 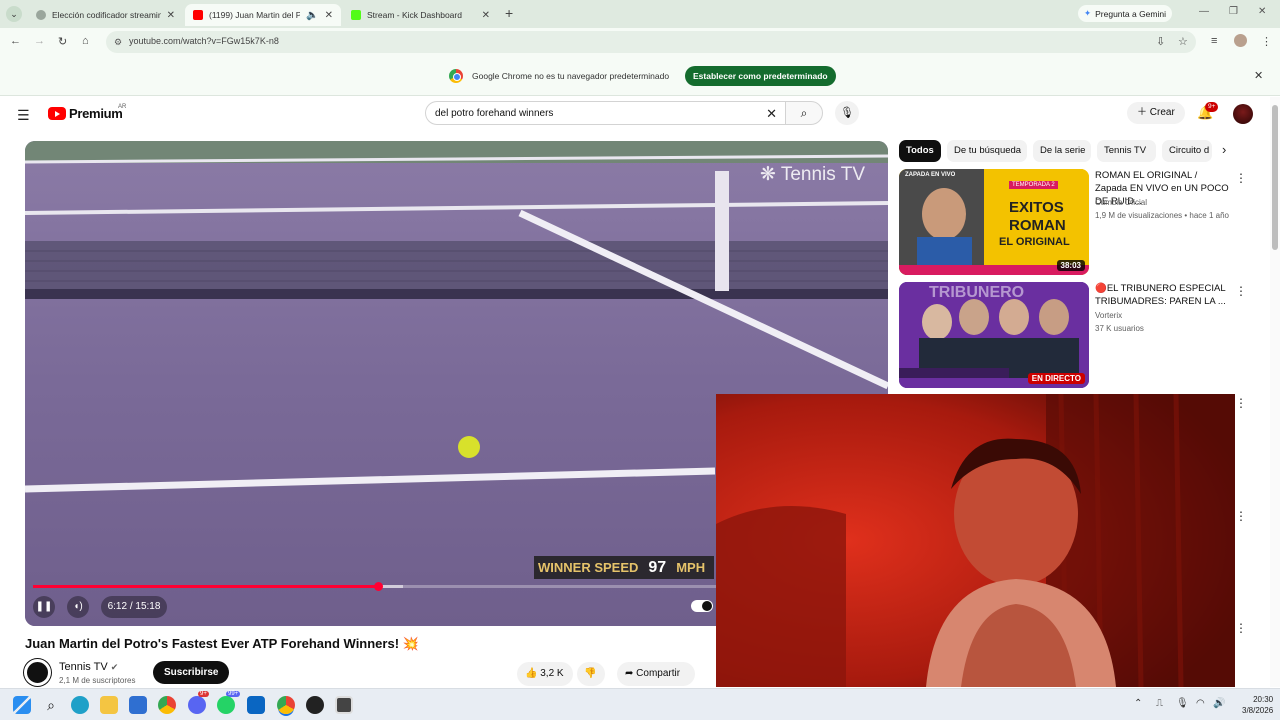 I want to click on tab-youtube: (1199) Juan Martin del Potr 🔈 ✕, so click(x=263, y=15).